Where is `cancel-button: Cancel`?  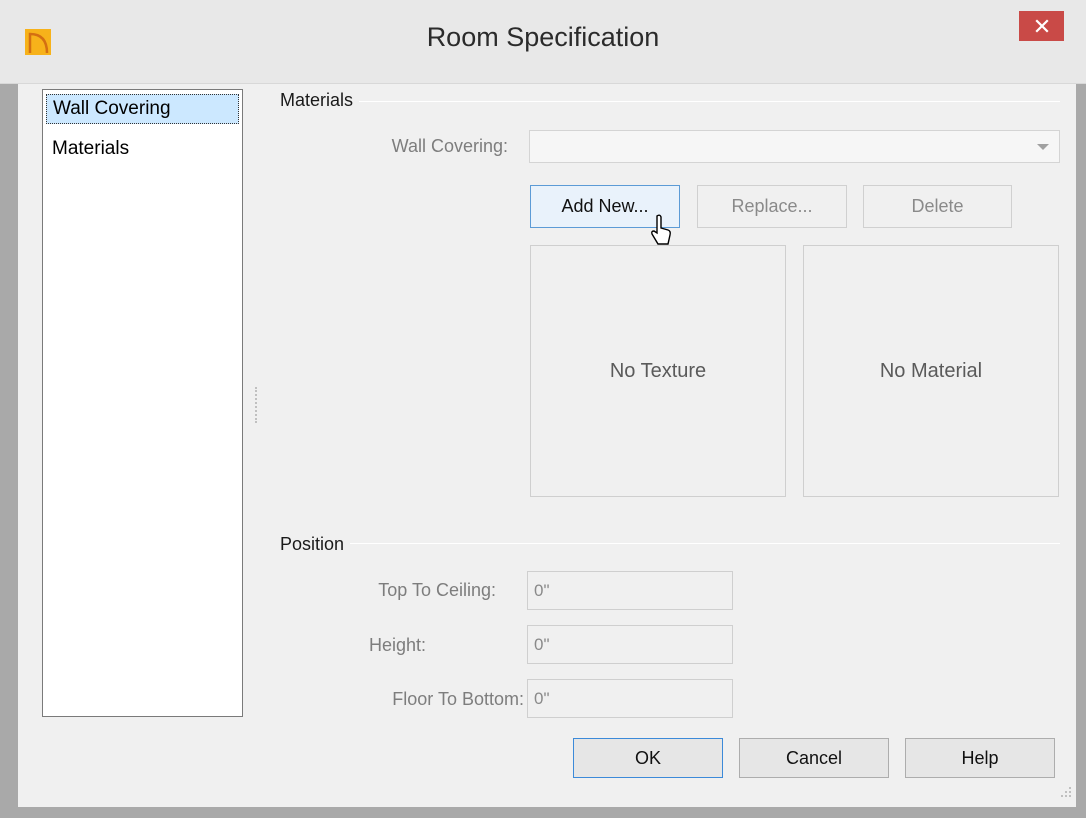
cancel-button: Cancel is located at coordinates (814, 758).